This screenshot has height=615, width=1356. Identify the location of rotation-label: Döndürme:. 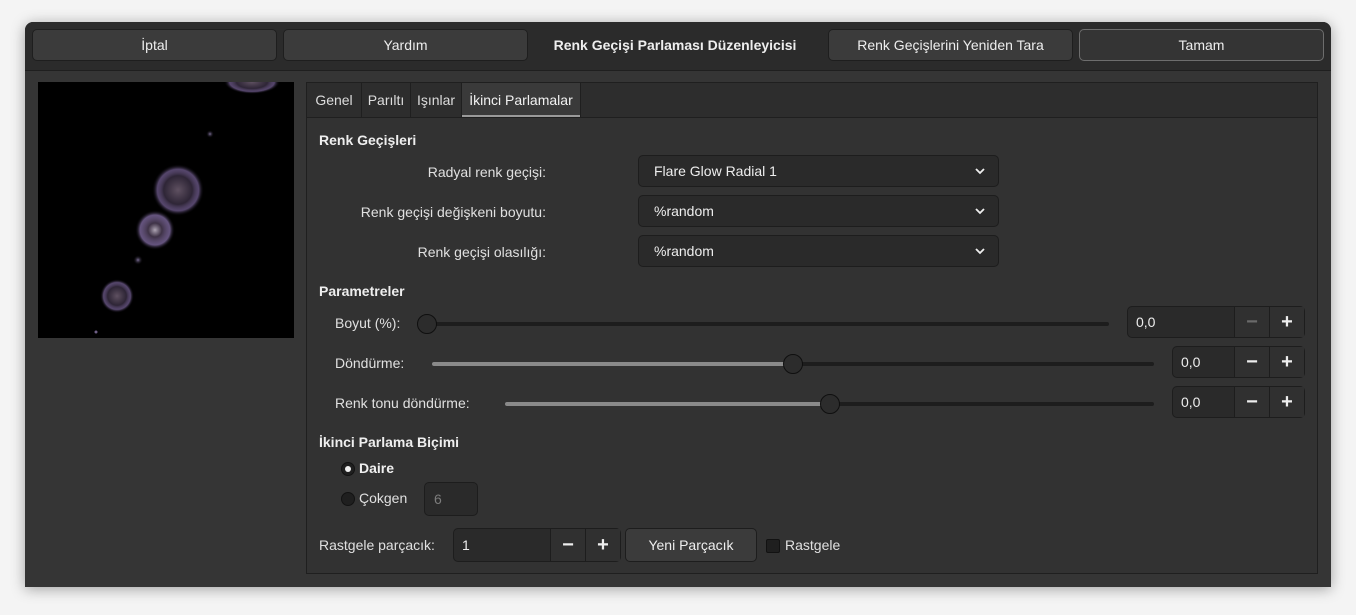
(370, 363).